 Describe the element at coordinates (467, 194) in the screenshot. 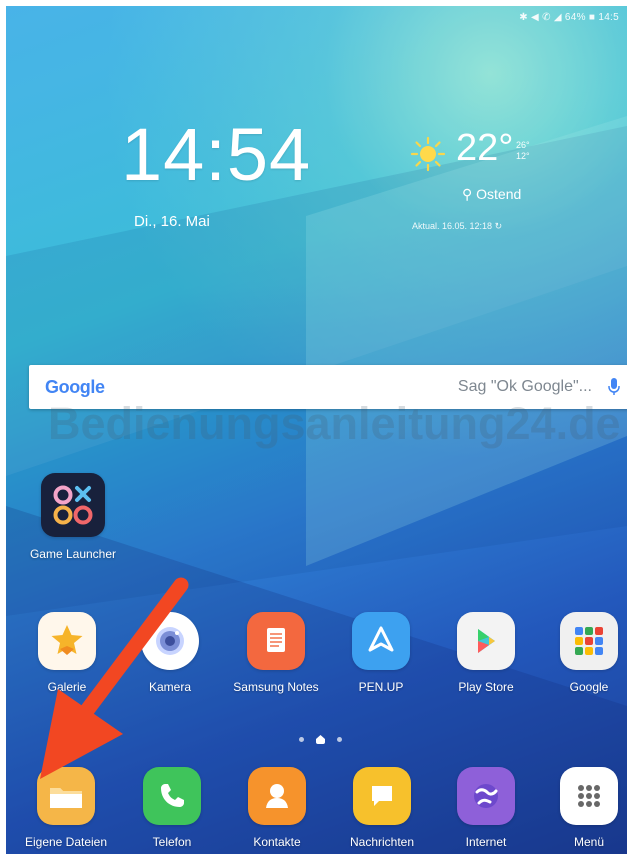

I see `location-pin-icon: ⚲` at that location.